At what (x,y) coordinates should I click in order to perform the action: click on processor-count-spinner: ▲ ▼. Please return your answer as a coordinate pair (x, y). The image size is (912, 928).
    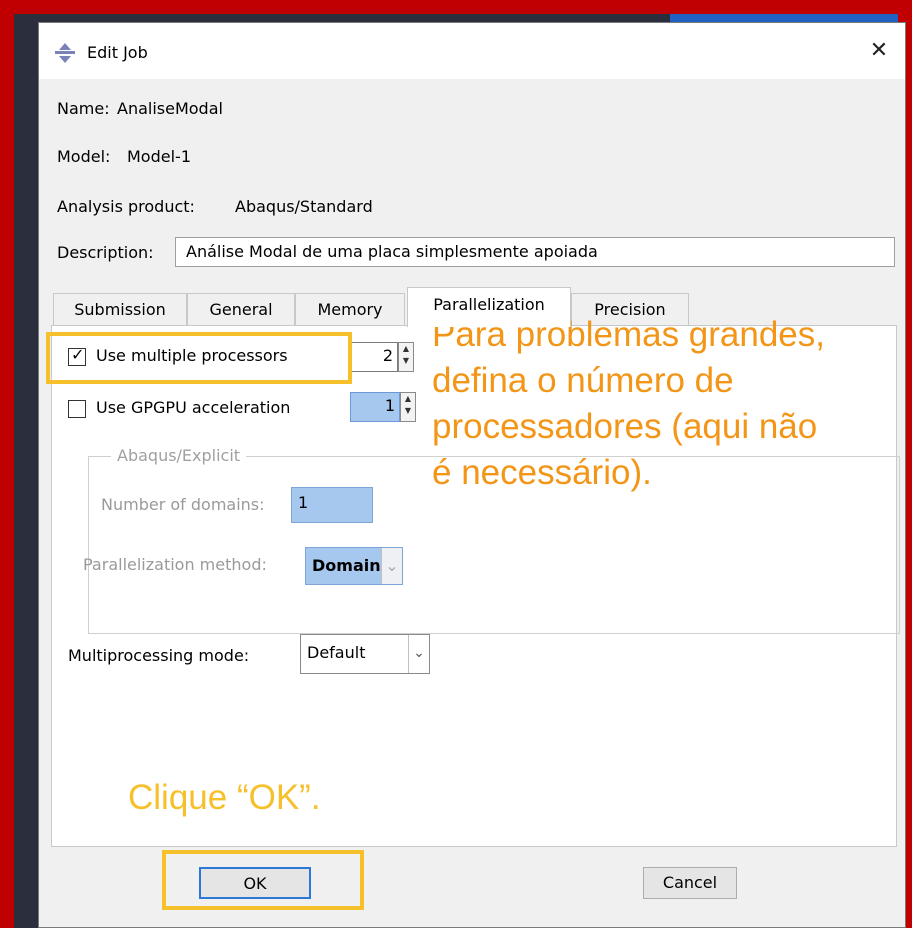
    Looking at the image, I should click on (406, 357).